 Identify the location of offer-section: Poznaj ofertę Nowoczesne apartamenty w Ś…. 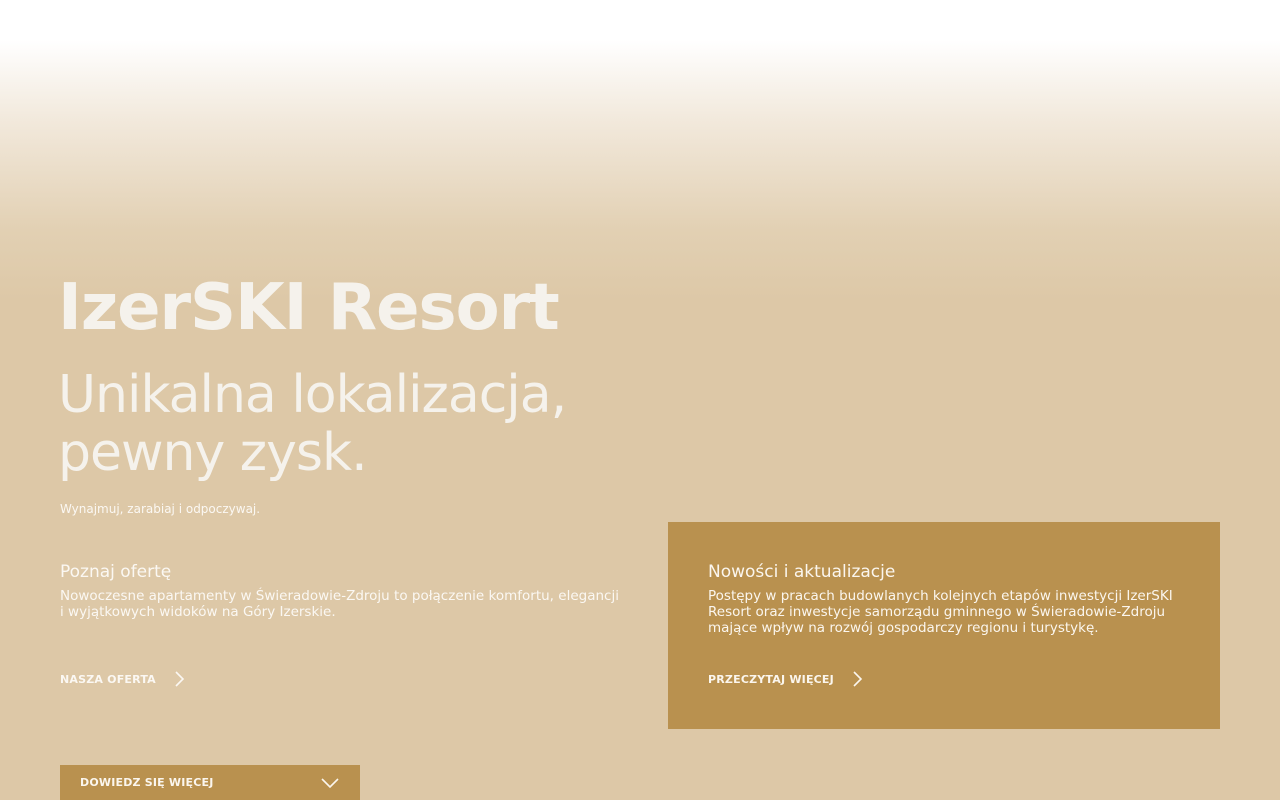
(340, 590).